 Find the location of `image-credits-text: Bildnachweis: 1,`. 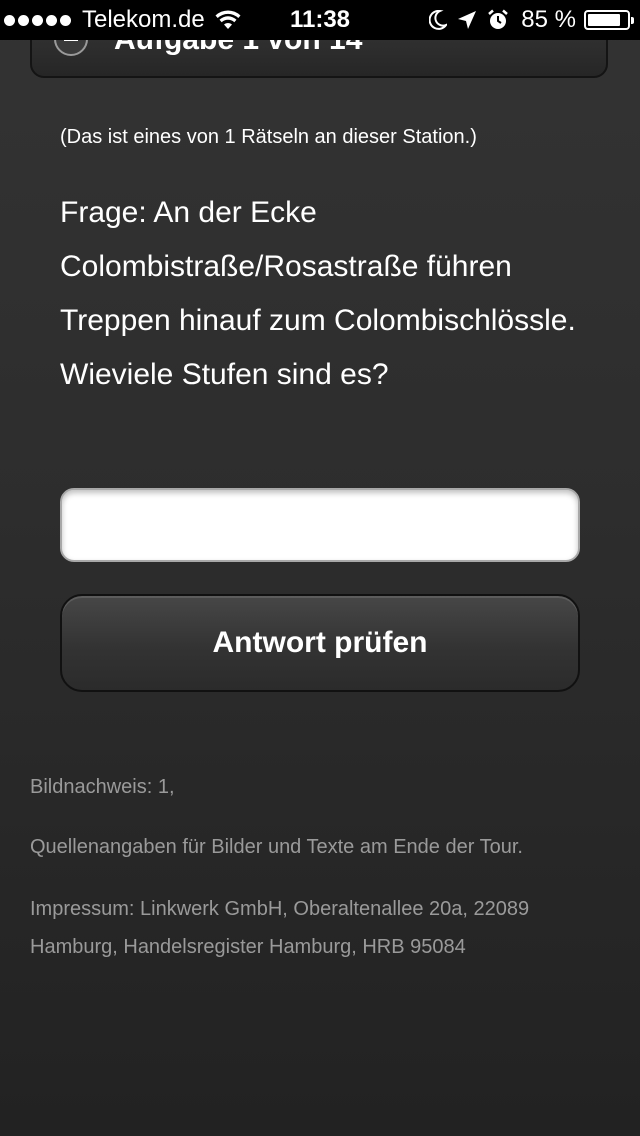

image-credits-text: Bildnachweis: 1, is located at coordinates (102, 787).